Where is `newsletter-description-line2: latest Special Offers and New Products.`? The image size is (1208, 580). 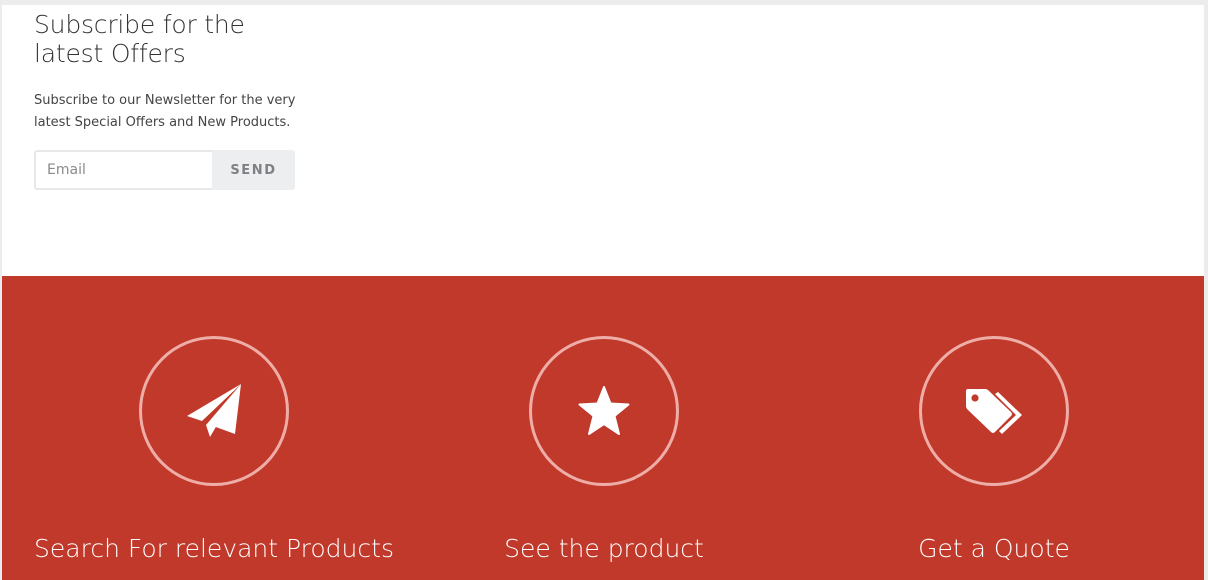
newsletter-description-line2: latest Special Offers and New Products. is located at coordinates (162, 122).